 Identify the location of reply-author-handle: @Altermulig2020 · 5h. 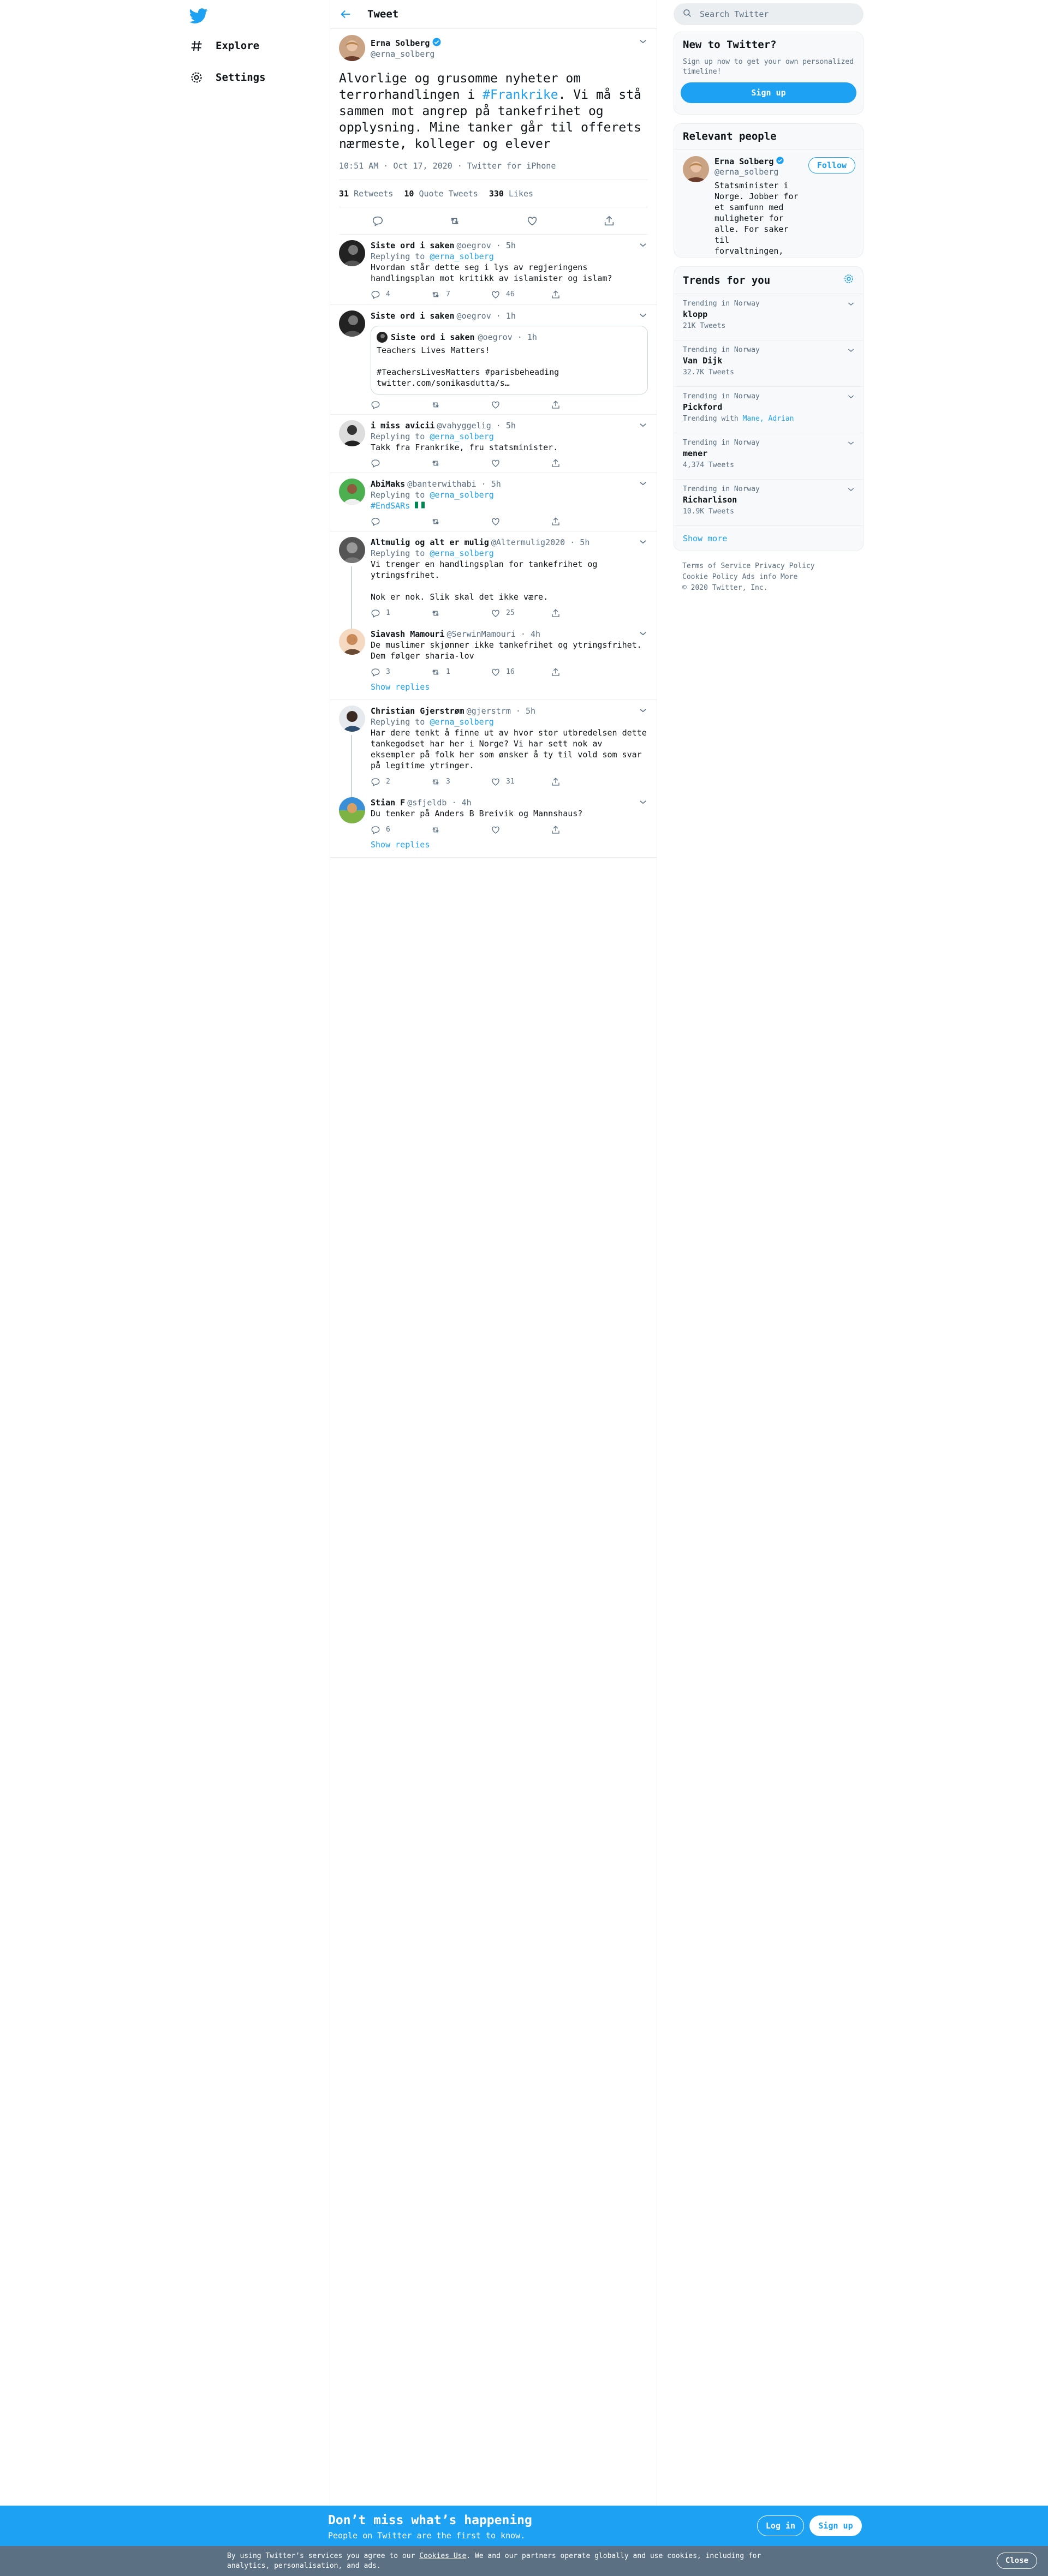
(540, 542).